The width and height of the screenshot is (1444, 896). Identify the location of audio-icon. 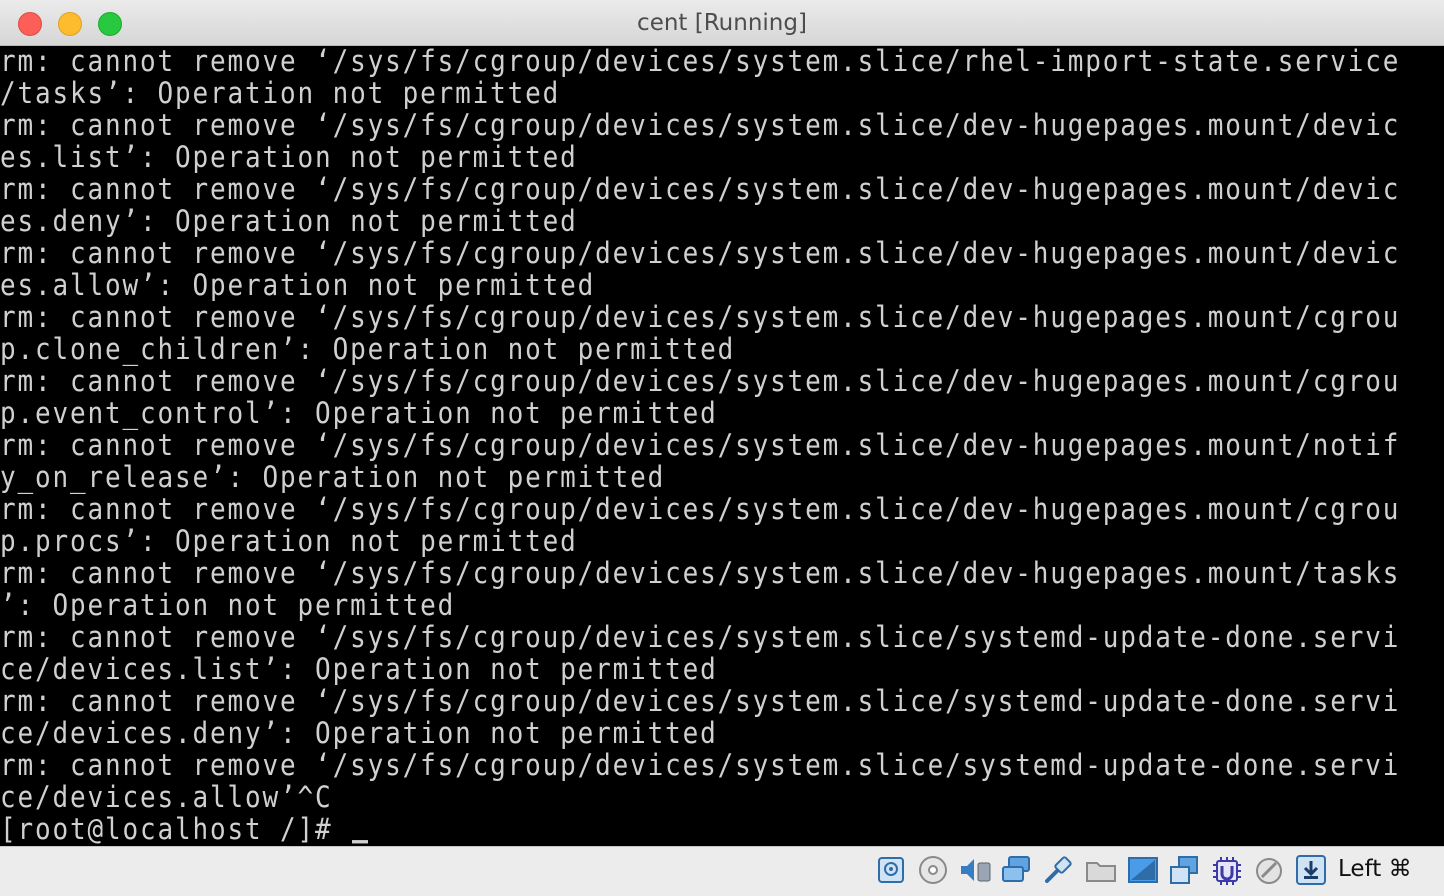
(974, 870).